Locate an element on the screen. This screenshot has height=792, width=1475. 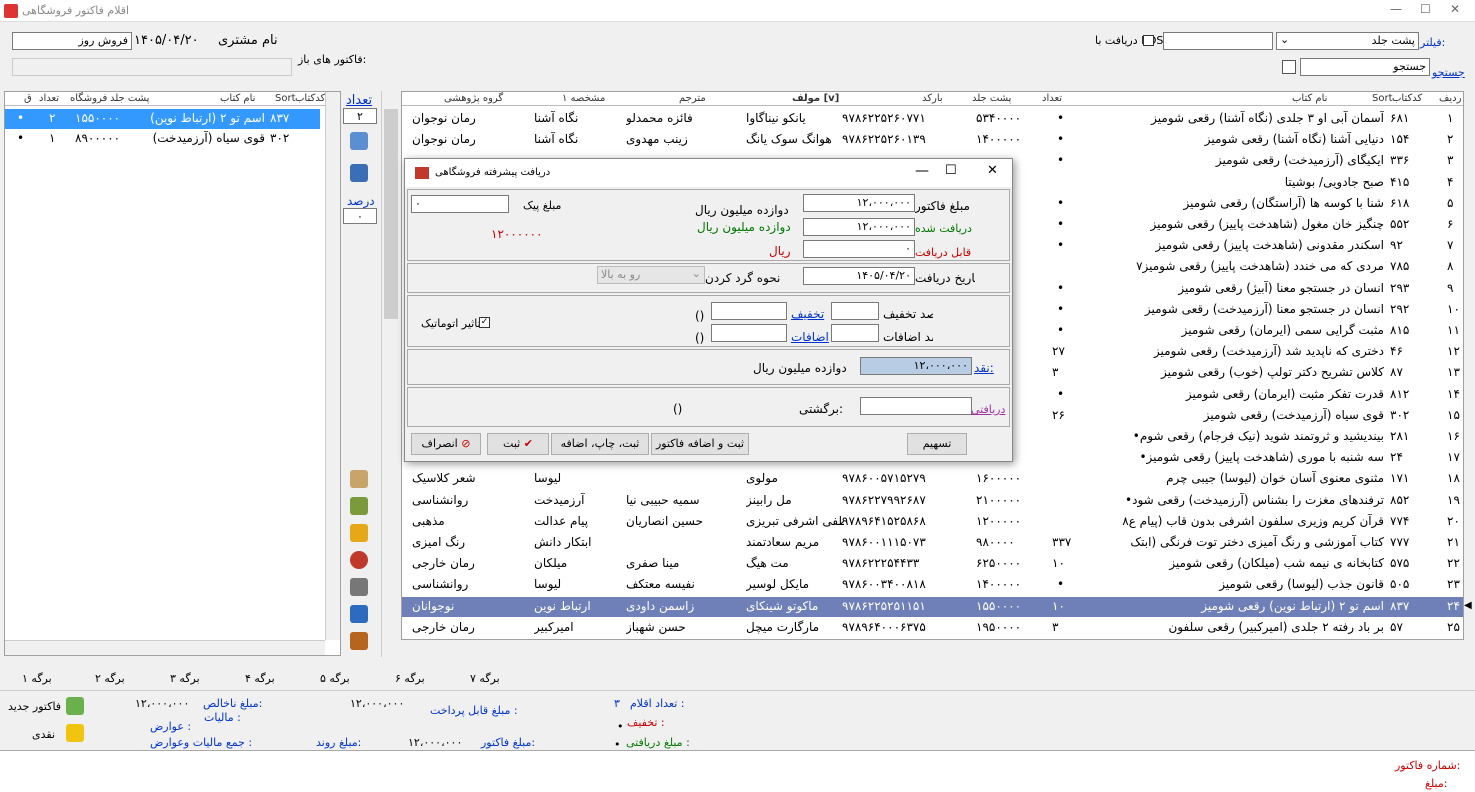
round-mode-select: رو به بالا ⌄ is located at coordinates (651, 275).